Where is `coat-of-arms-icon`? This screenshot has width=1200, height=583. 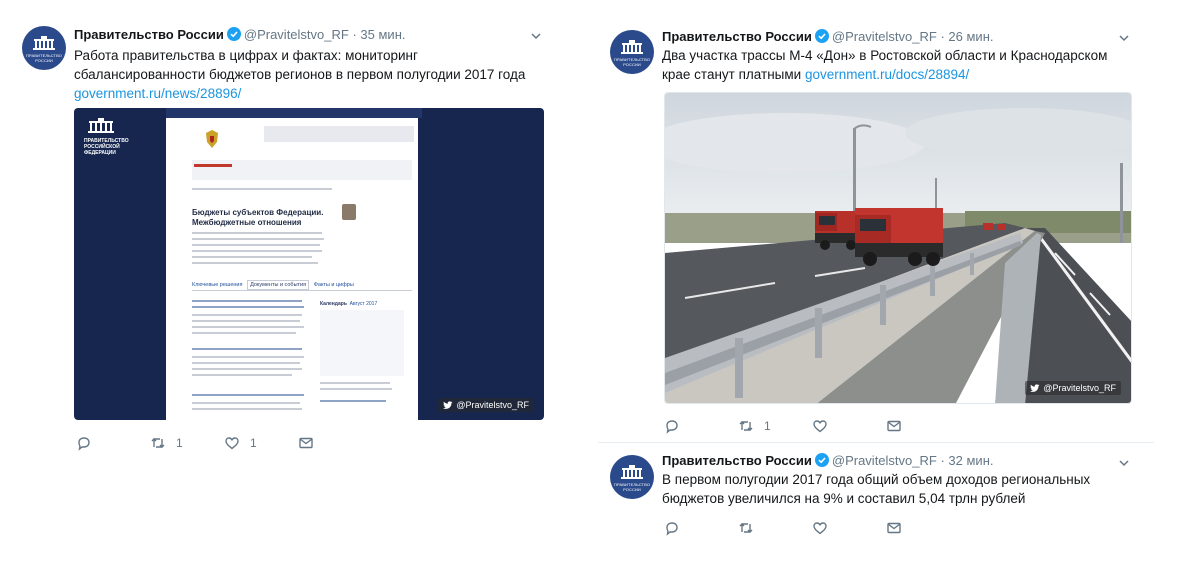 coat-of-arms-icon is located at coordinates (212, 139).